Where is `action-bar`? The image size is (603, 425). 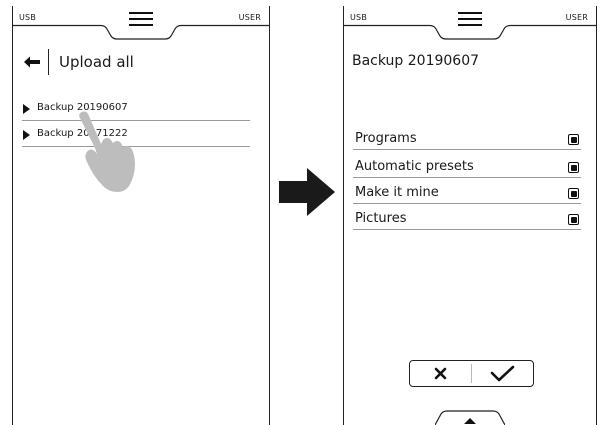
action-bar is located at coordinates (471, 373).